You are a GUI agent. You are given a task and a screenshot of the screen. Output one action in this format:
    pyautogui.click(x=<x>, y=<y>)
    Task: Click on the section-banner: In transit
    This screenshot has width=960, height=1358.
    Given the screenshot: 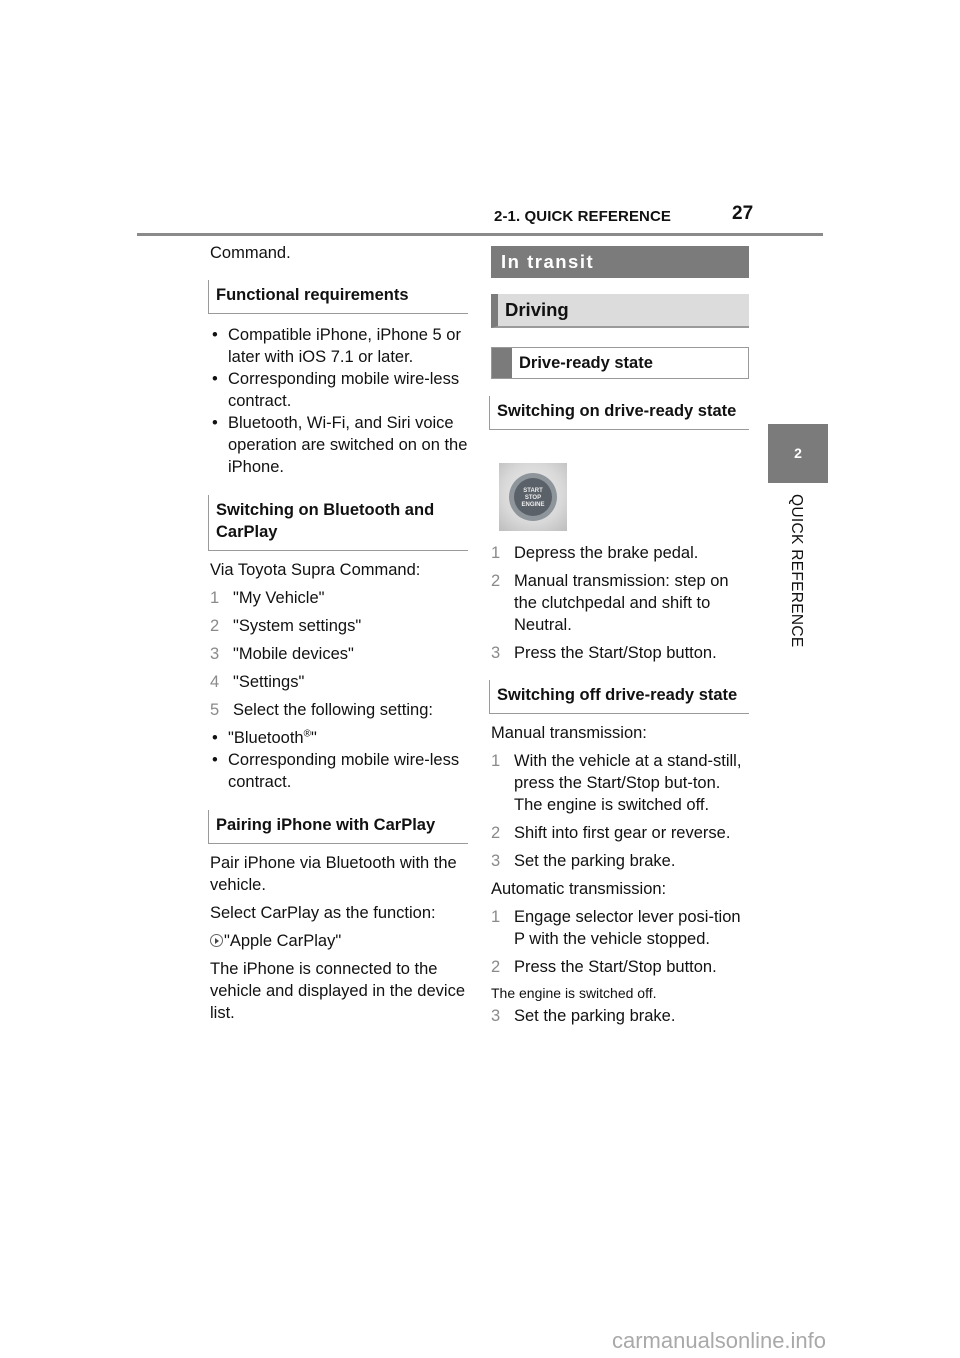 What is the action you would take?
    pyautogui.click(x=620, y=262)
    